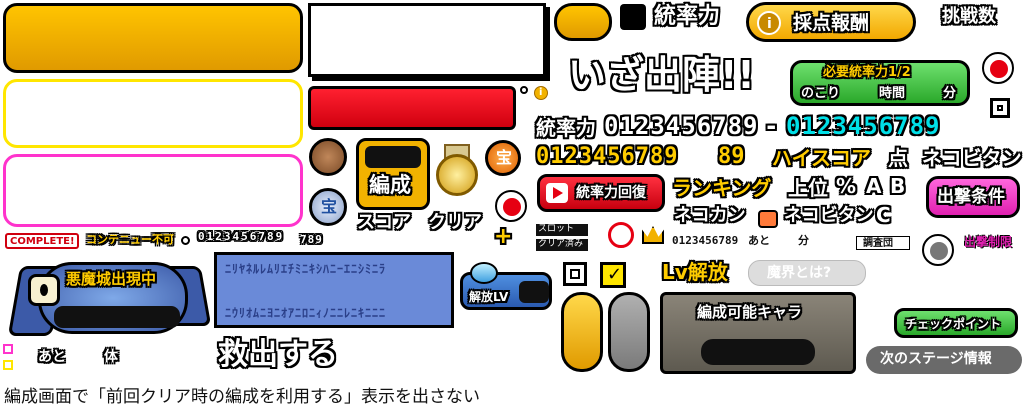  What do you see at coordinates (898, 158) in the screenshot?
I see `points-label: 点` at bounding box center [898, 158].